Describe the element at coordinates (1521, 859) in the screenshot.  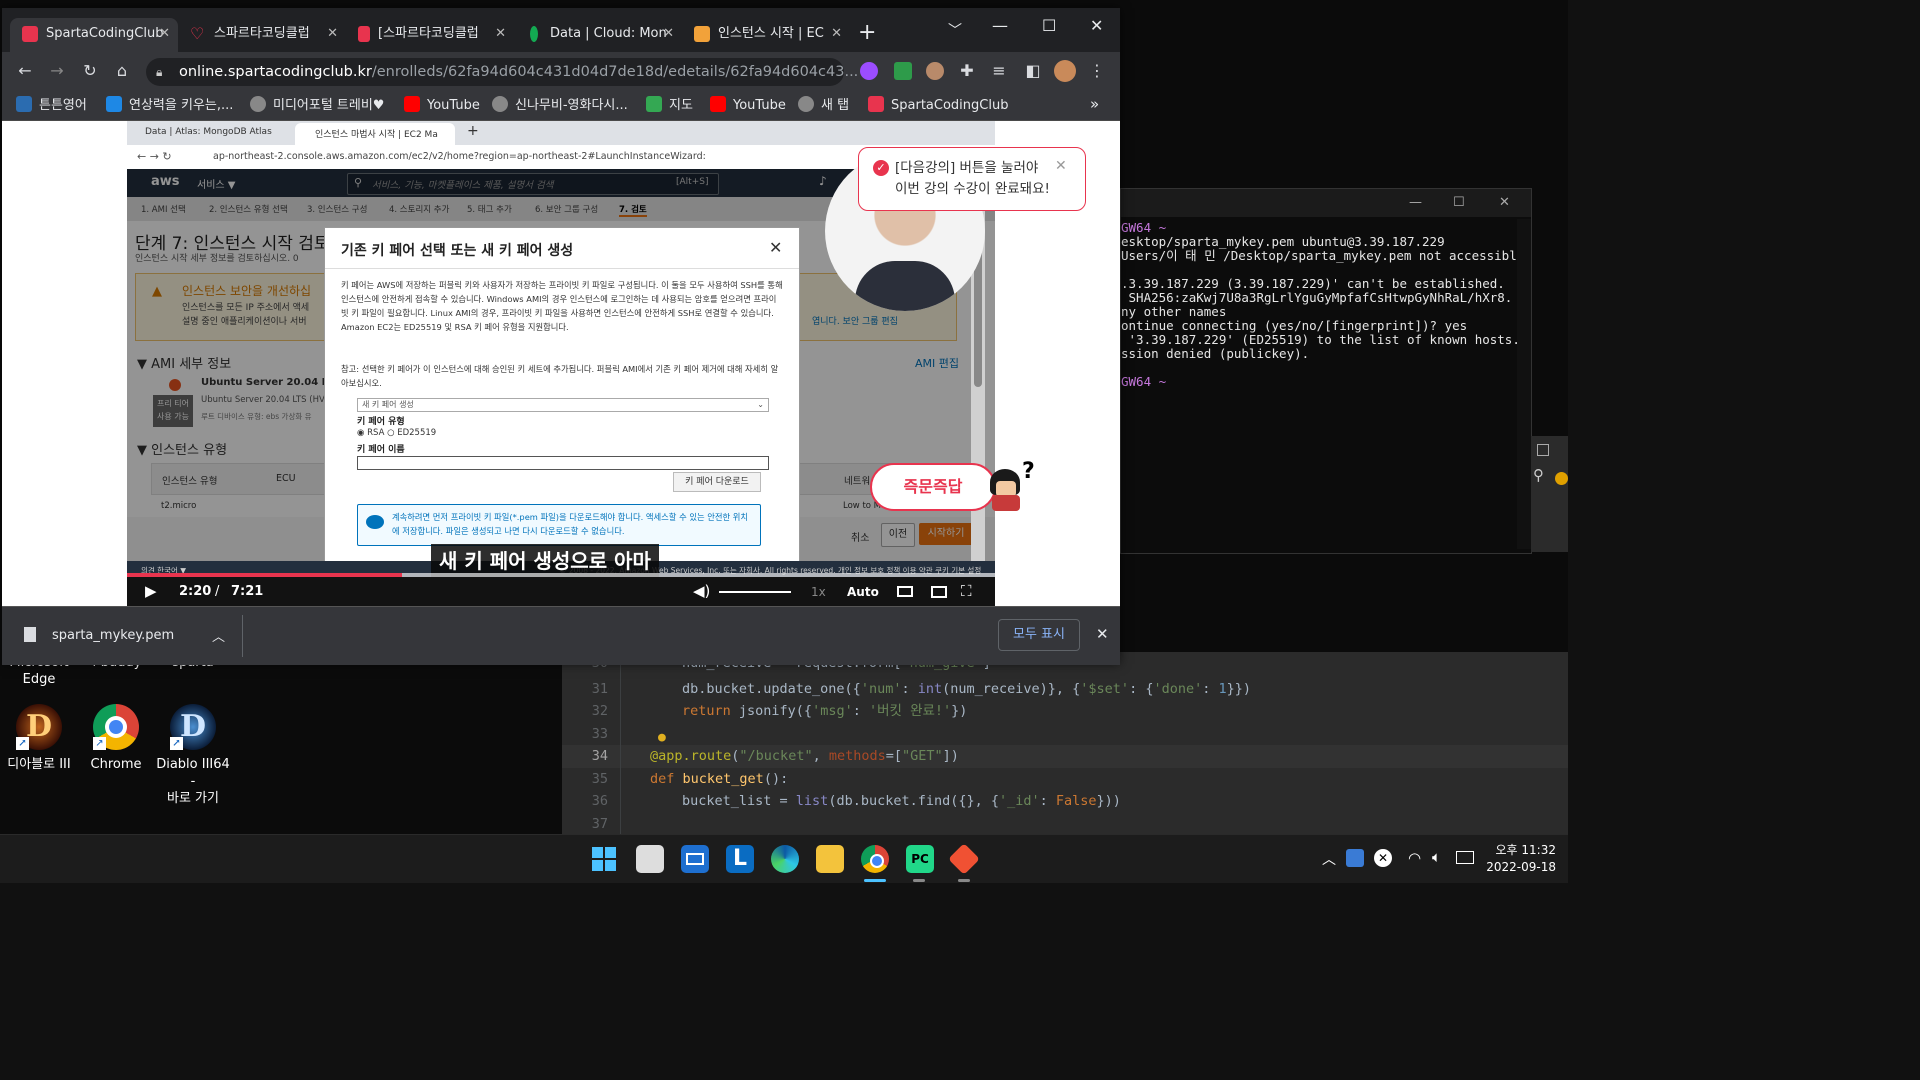
I see `clock: 오후 11:32 2022-09-18` at that location.